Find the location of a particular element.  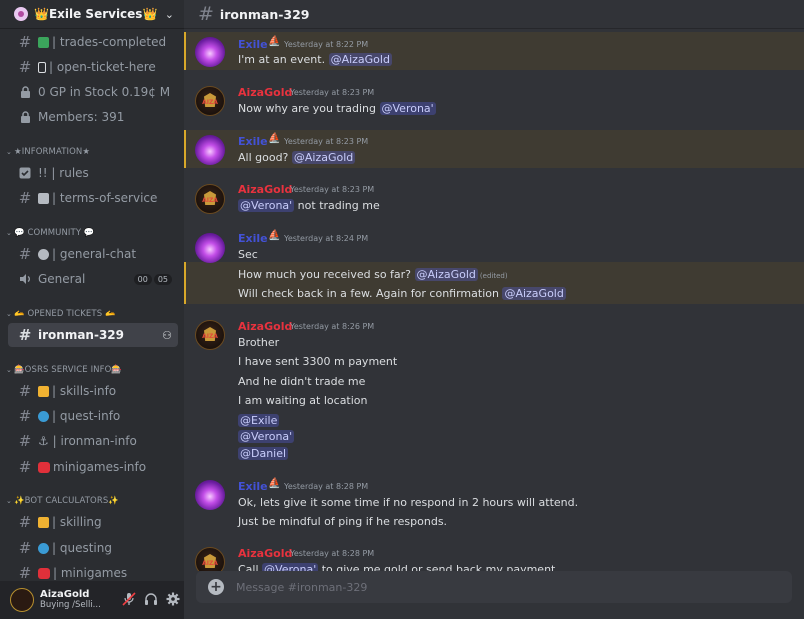

message-line: @Daniel is located at coordinates (263, 453).